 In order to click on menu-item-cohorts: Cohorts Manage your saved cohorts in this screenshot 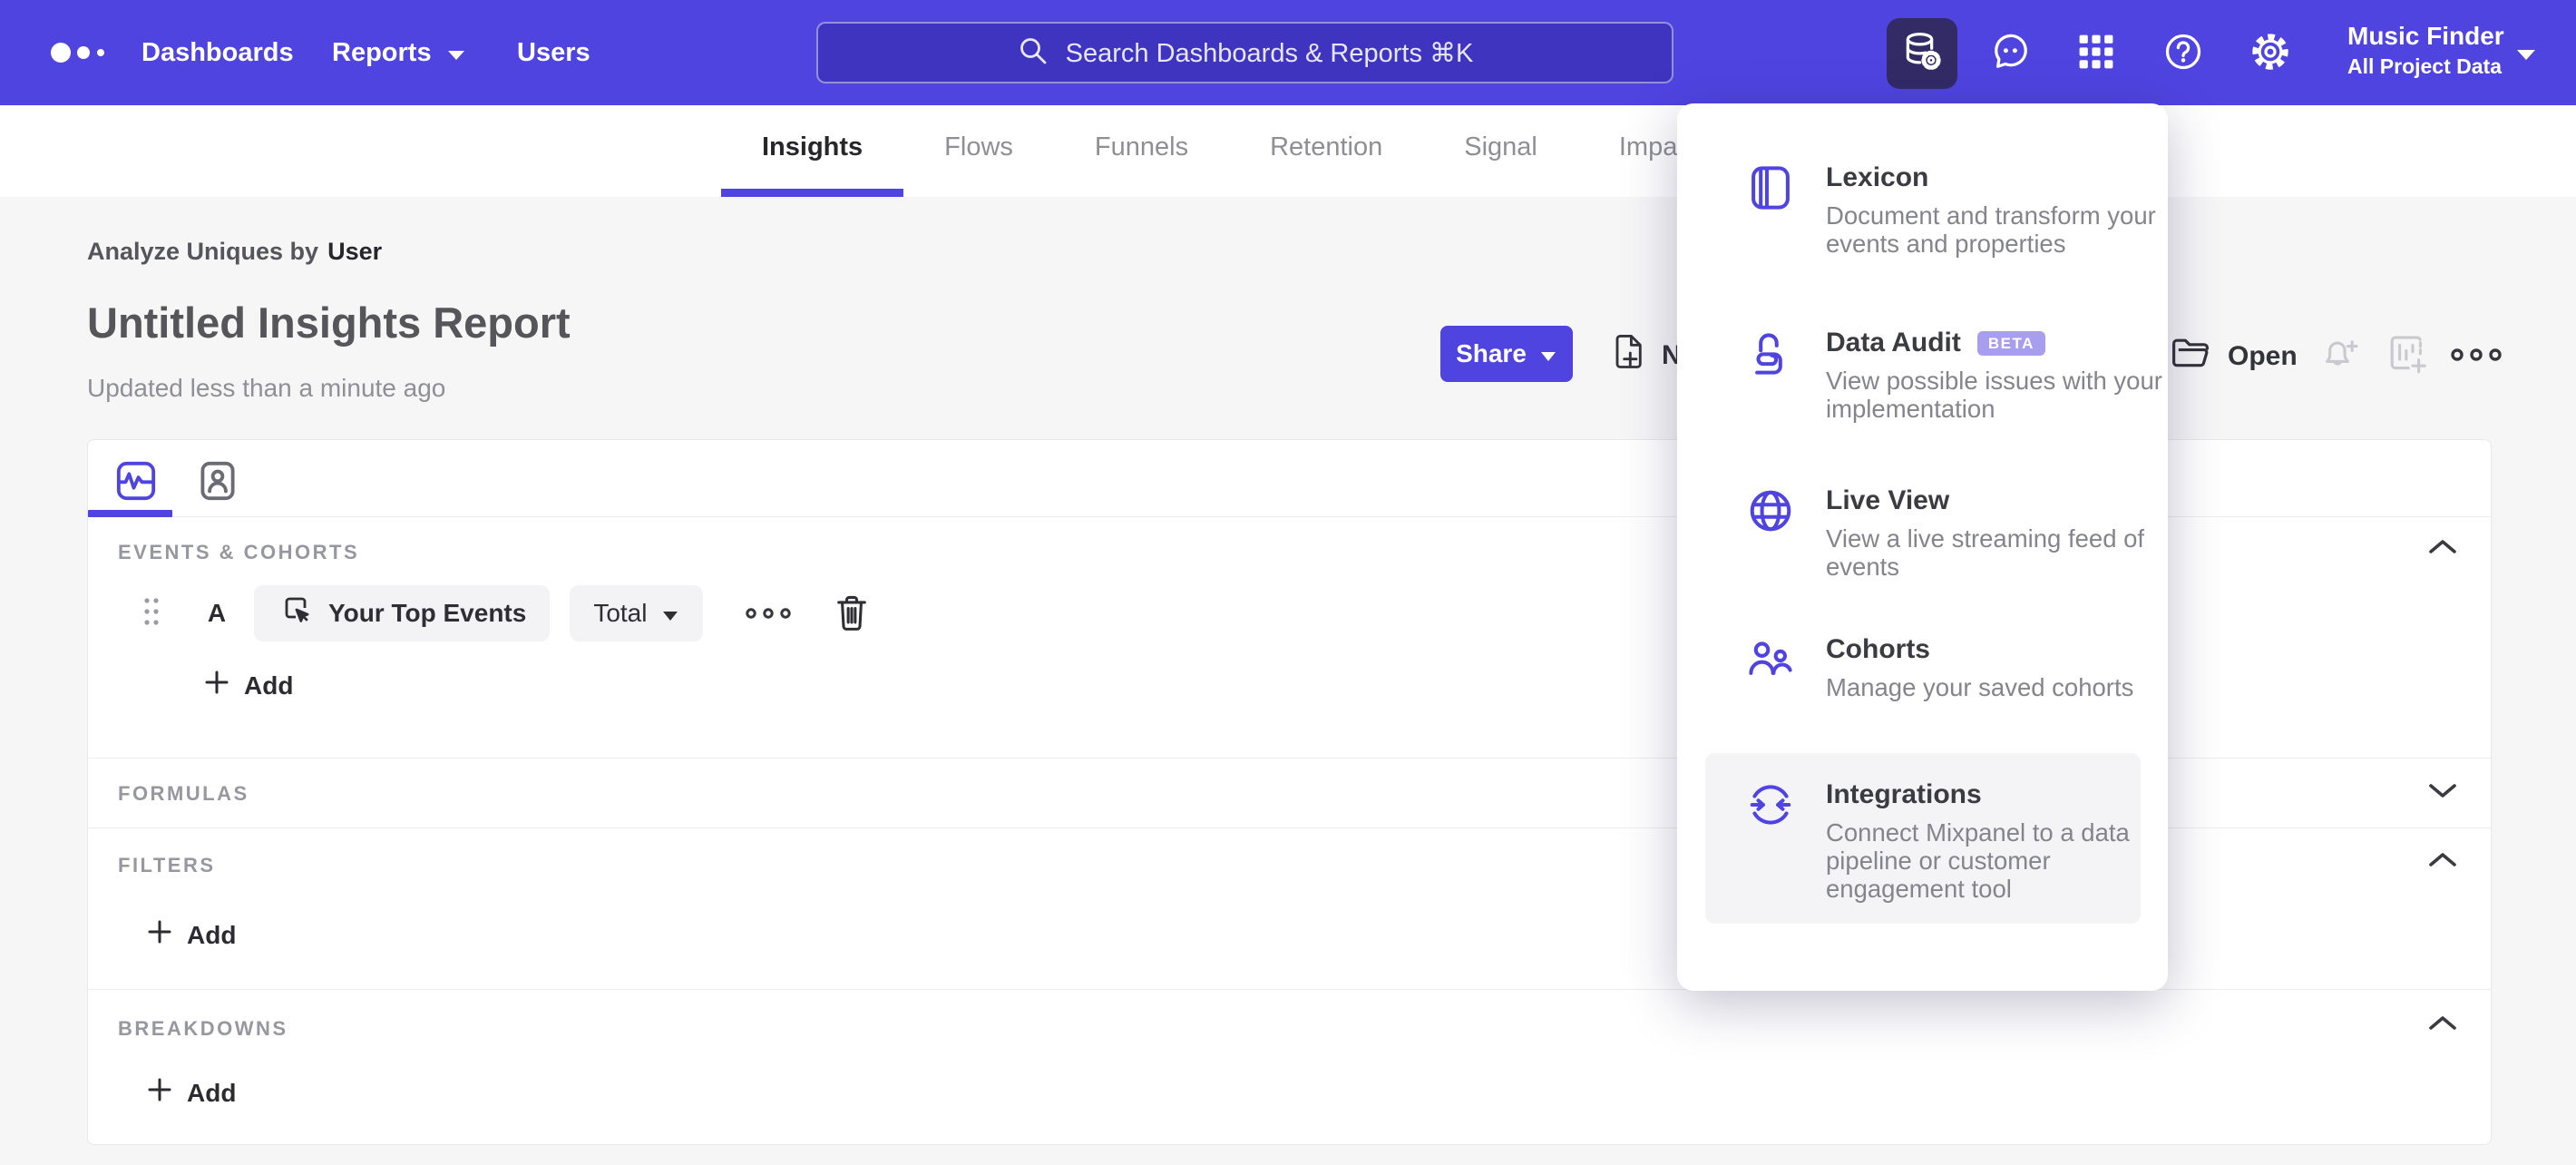, I will do `click(1967, 667)`.